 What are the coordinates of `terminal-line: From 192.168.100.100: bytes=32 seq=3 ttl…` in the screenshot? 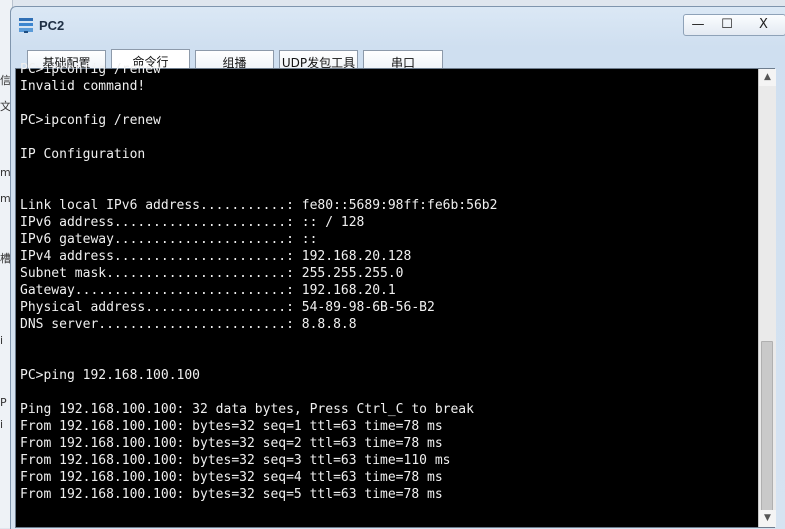 It's located at (235, 460).